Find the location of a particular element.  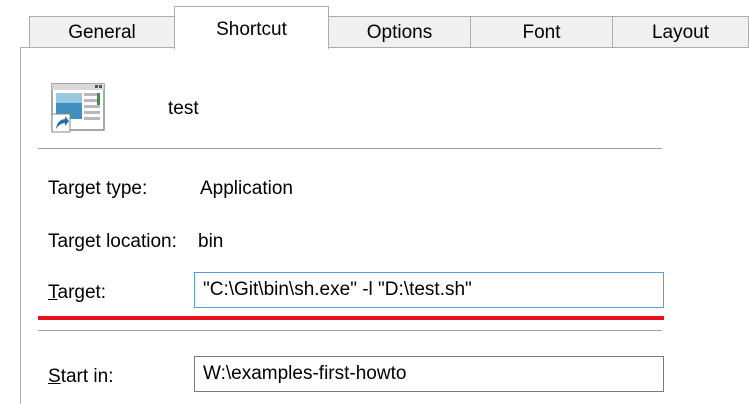

tab-general: General is located at coordinates (102, 32).